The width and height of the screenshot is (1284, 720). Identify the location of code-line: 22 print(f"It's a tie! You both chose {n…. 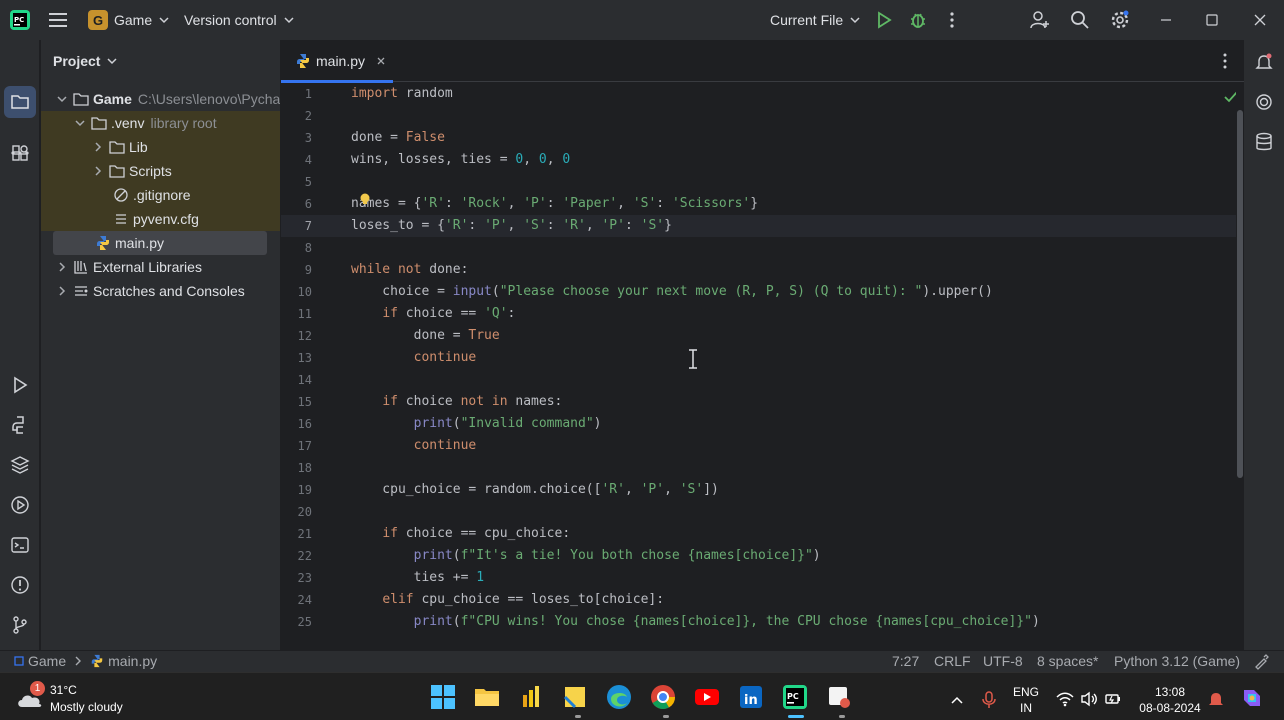
(758, 556).